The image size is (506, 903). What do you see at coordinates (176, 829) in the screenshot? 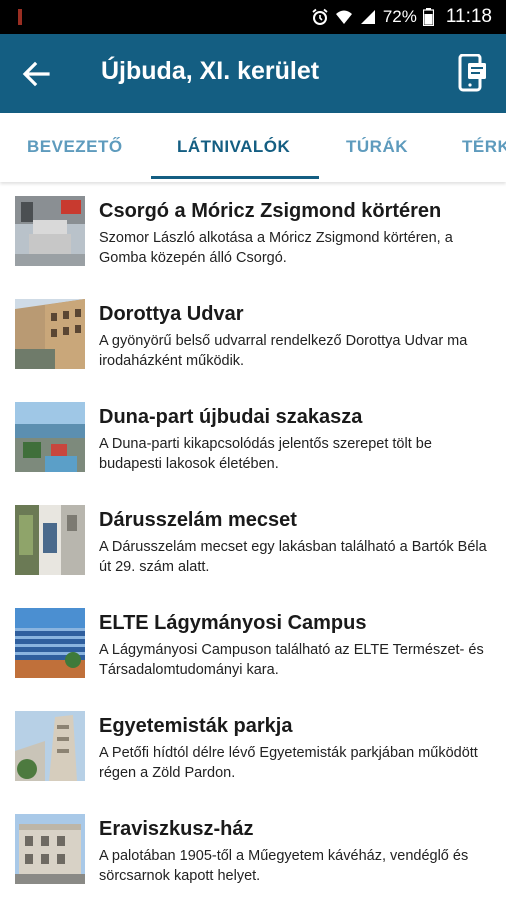
I see `item-title: Eraviszkusz-ház` at bounding box center [176, 829].